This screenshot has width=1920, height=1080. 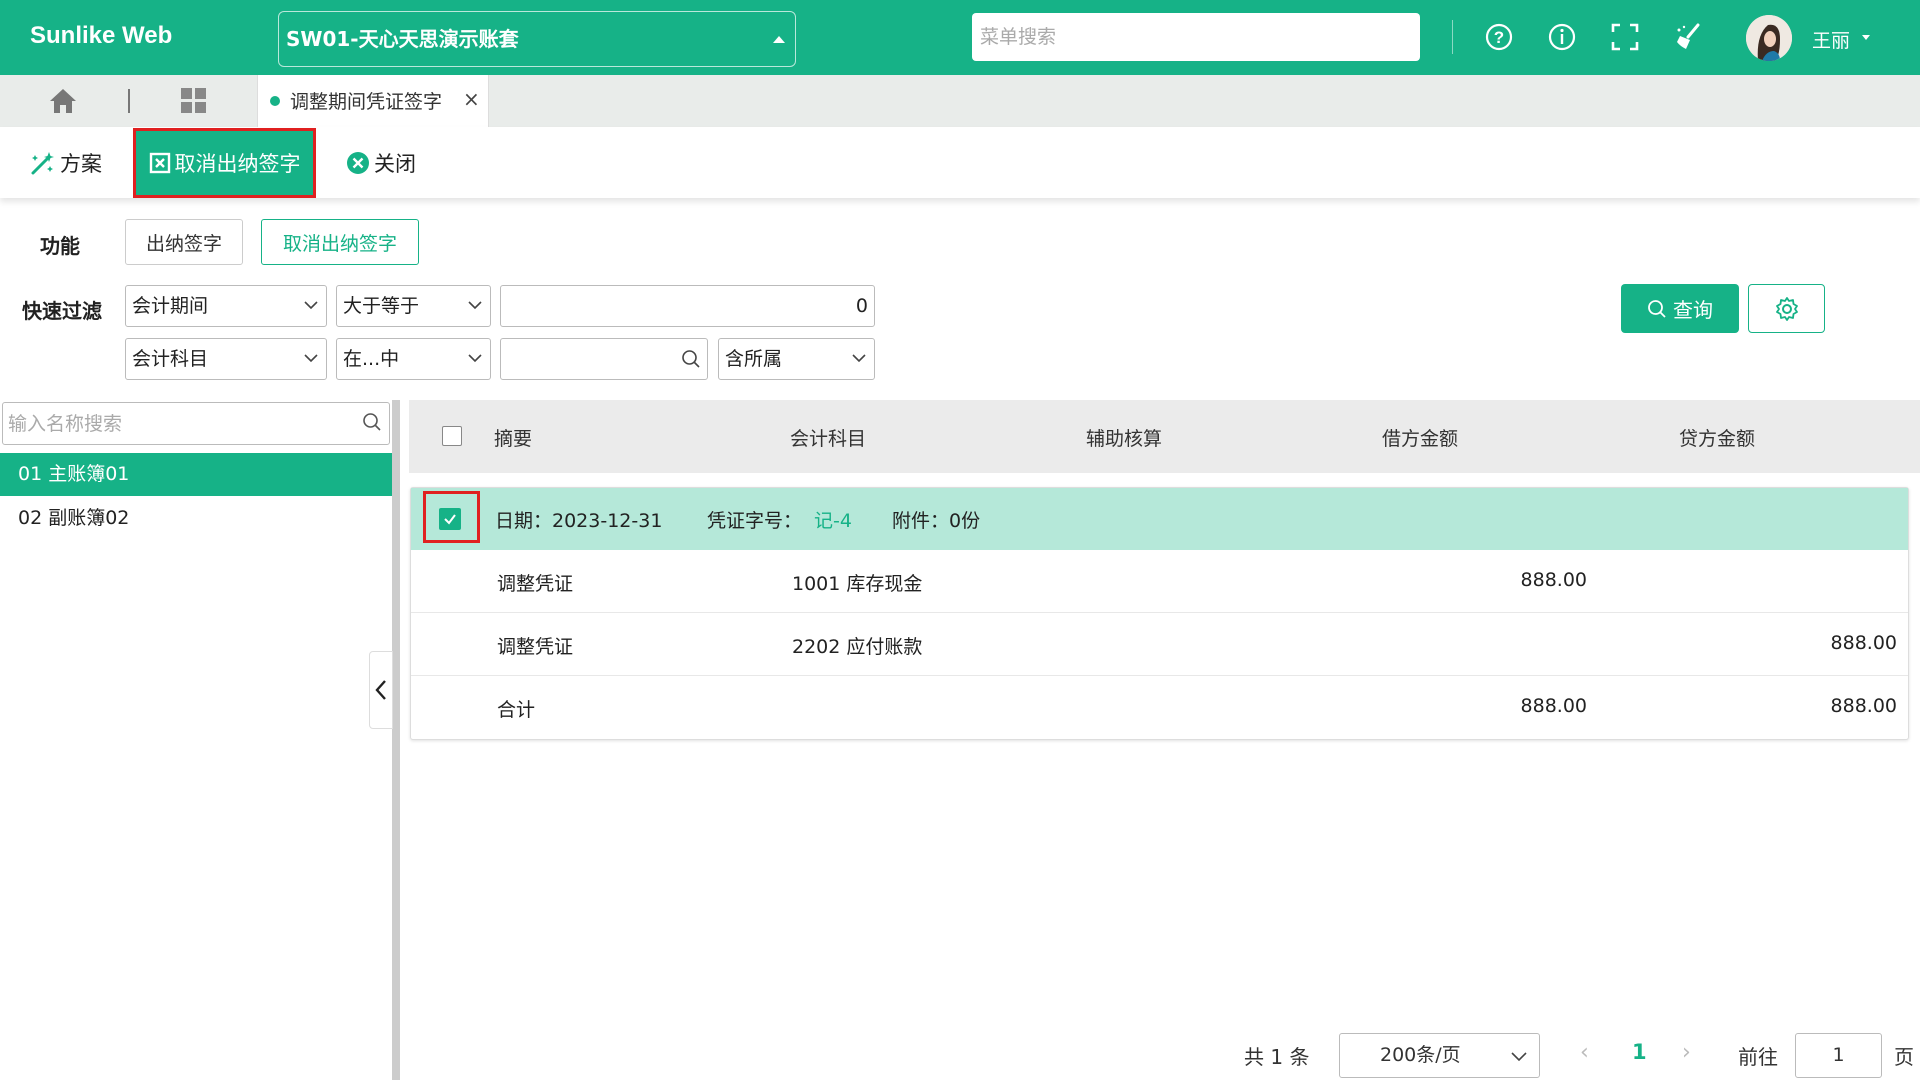 I want to click on tab-separator, so click(x=129, y=101).